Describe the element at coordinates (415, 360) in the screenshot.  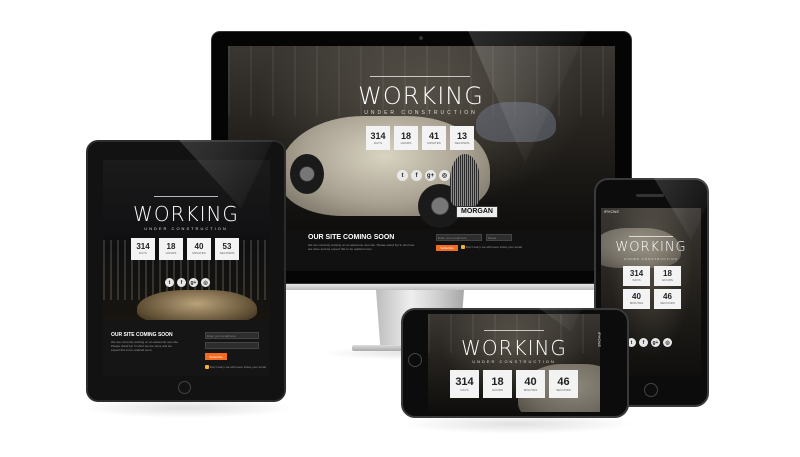
I see `iphone-landscape-home-button` at that location.